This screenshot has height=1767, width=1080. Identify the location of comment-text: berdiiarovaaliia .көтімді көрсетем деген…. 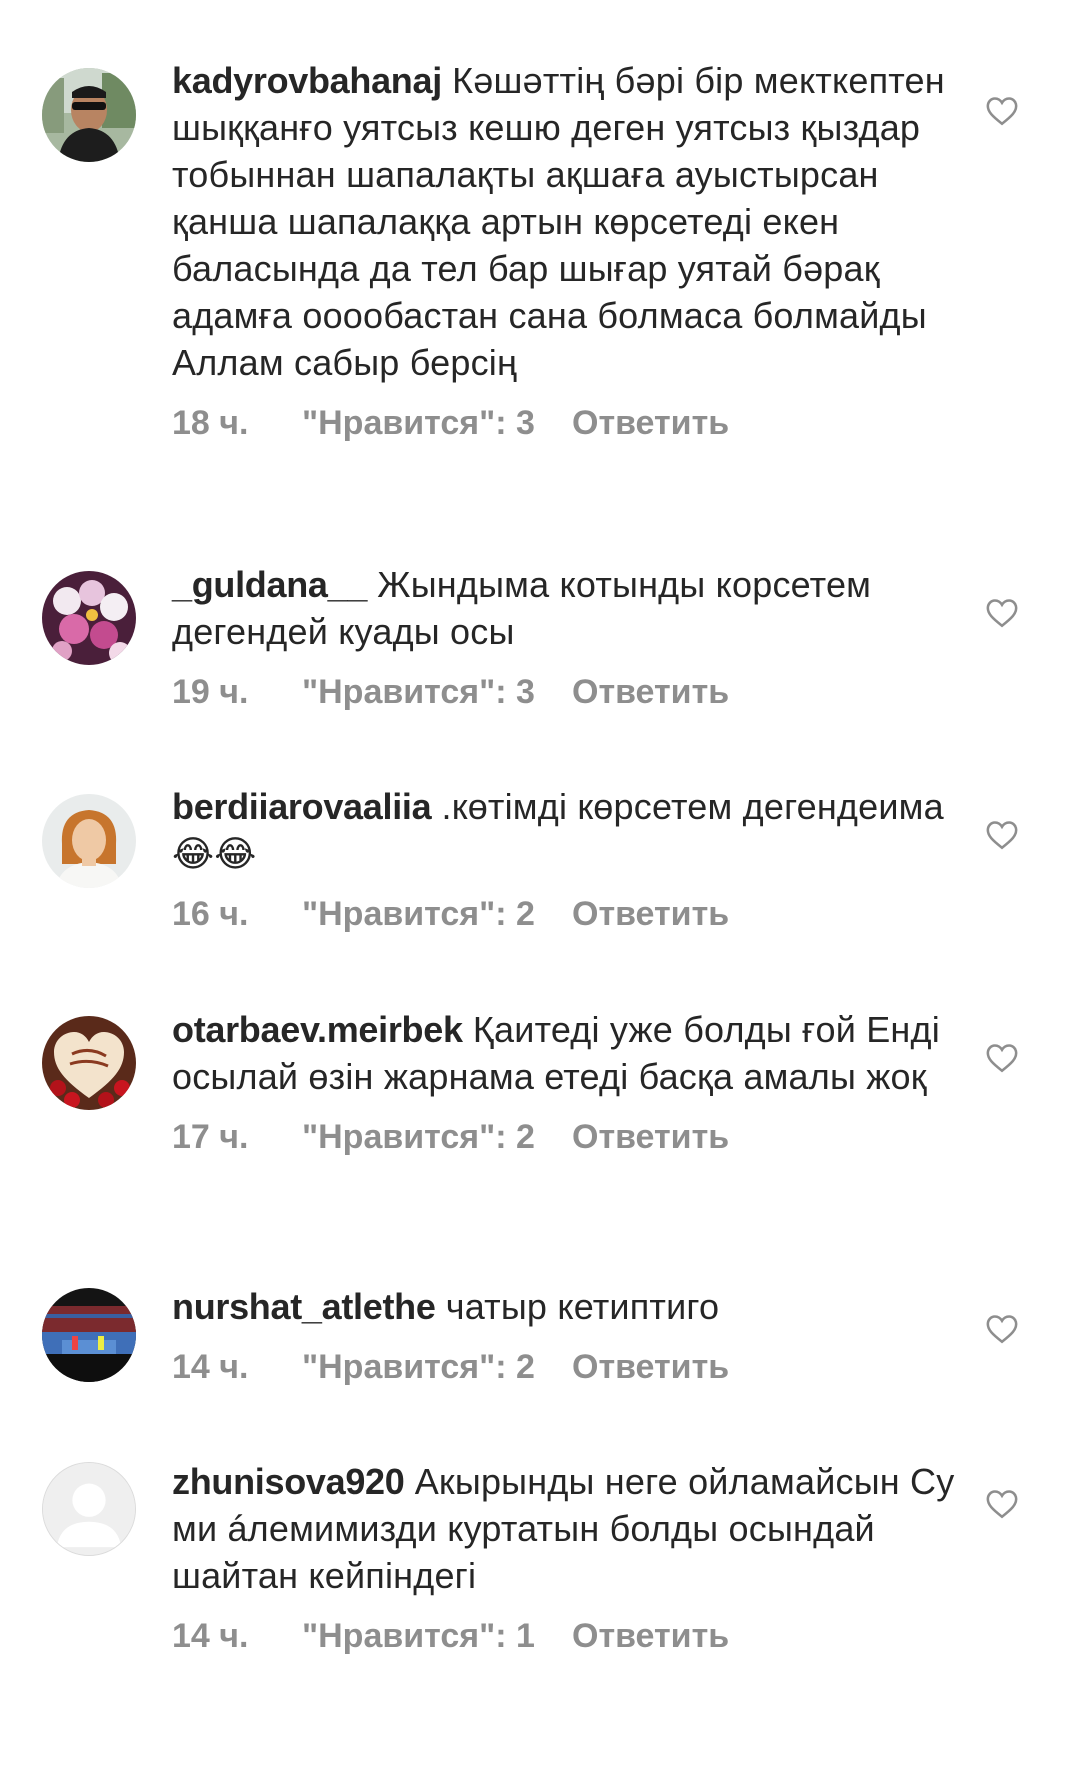
(567, 830).